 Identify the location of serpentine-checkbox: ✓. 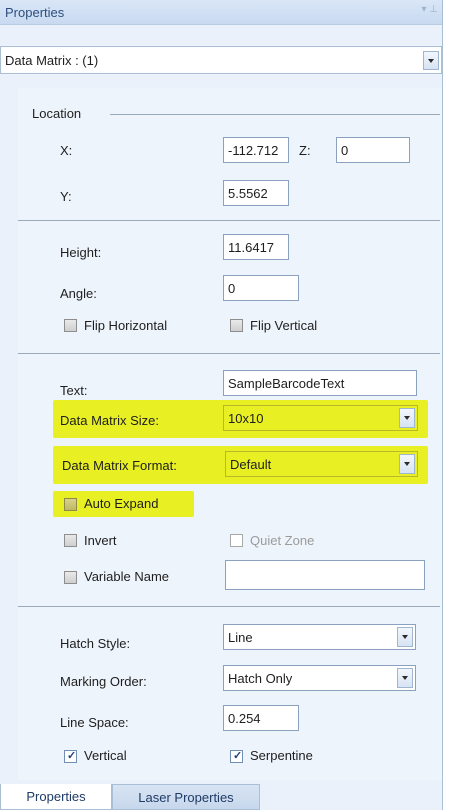
(236, 756).